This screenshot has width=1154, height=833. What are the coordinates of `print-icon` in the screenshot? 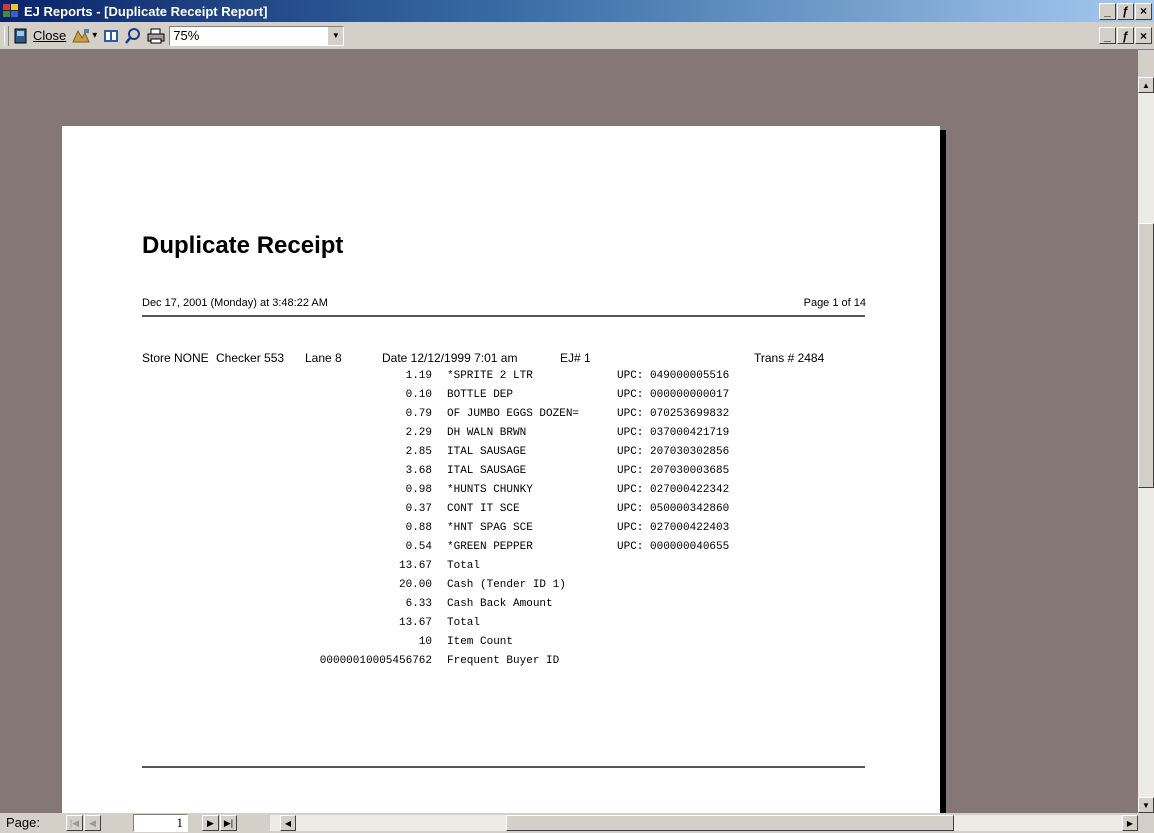 It's located at (156, 36).